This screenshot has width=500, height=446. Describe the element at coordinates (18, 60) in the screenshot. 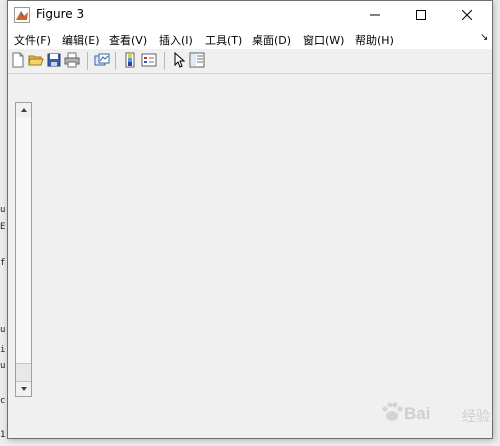

I see `new-figure-icon` at that location.